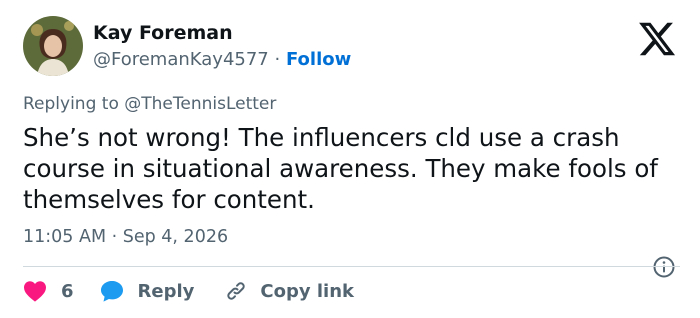  I want to click on copy-link-label: Copy link, so click(307, 291).